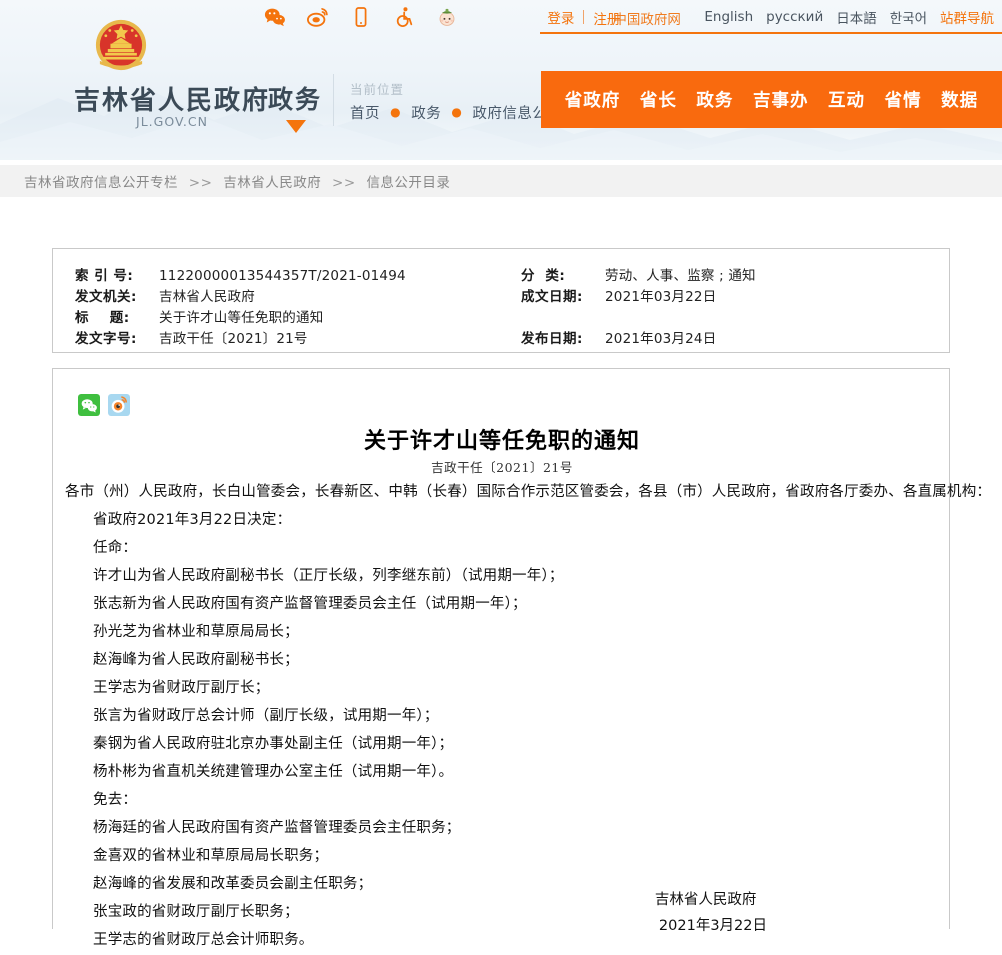 The width and height of the screenshot is (1002, 955). Describe the element at coordinates (101, 183) in the screenshot. I see `breadcrumb-item-disclosure-column: 吉林省政府信息公开专栏` at that location.